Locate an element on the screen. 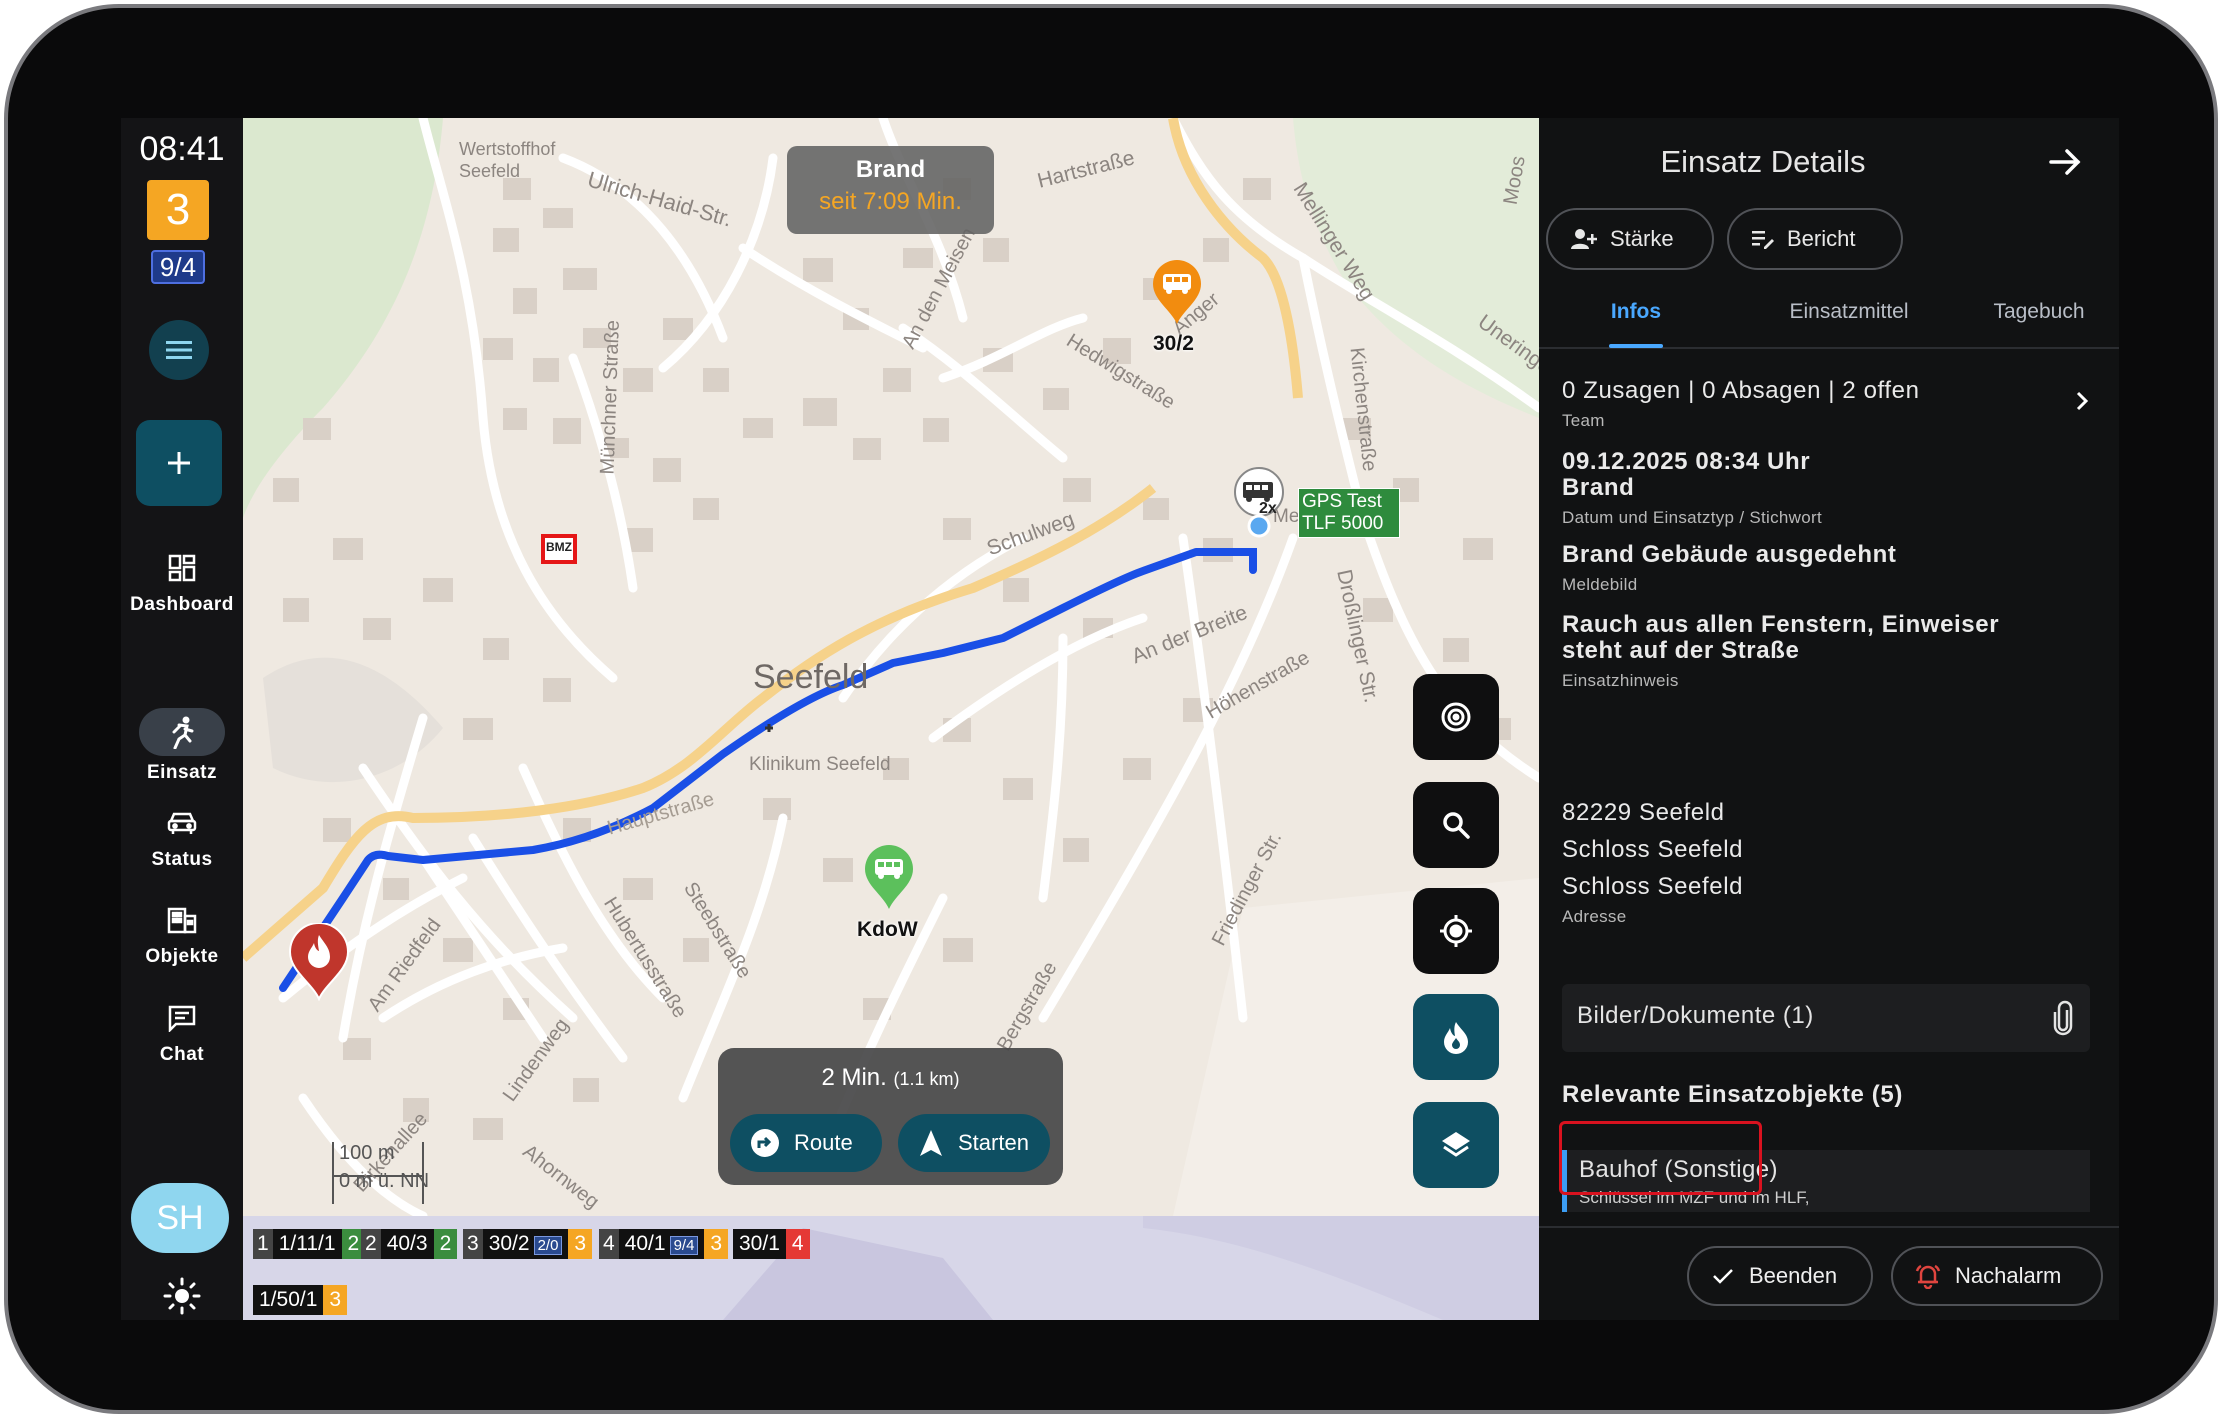 The height and width of the screenshot is (1421, 2224). route-panel: 2 Min. (1.1 km) Route Starten is located at coordinates (890, 1116).